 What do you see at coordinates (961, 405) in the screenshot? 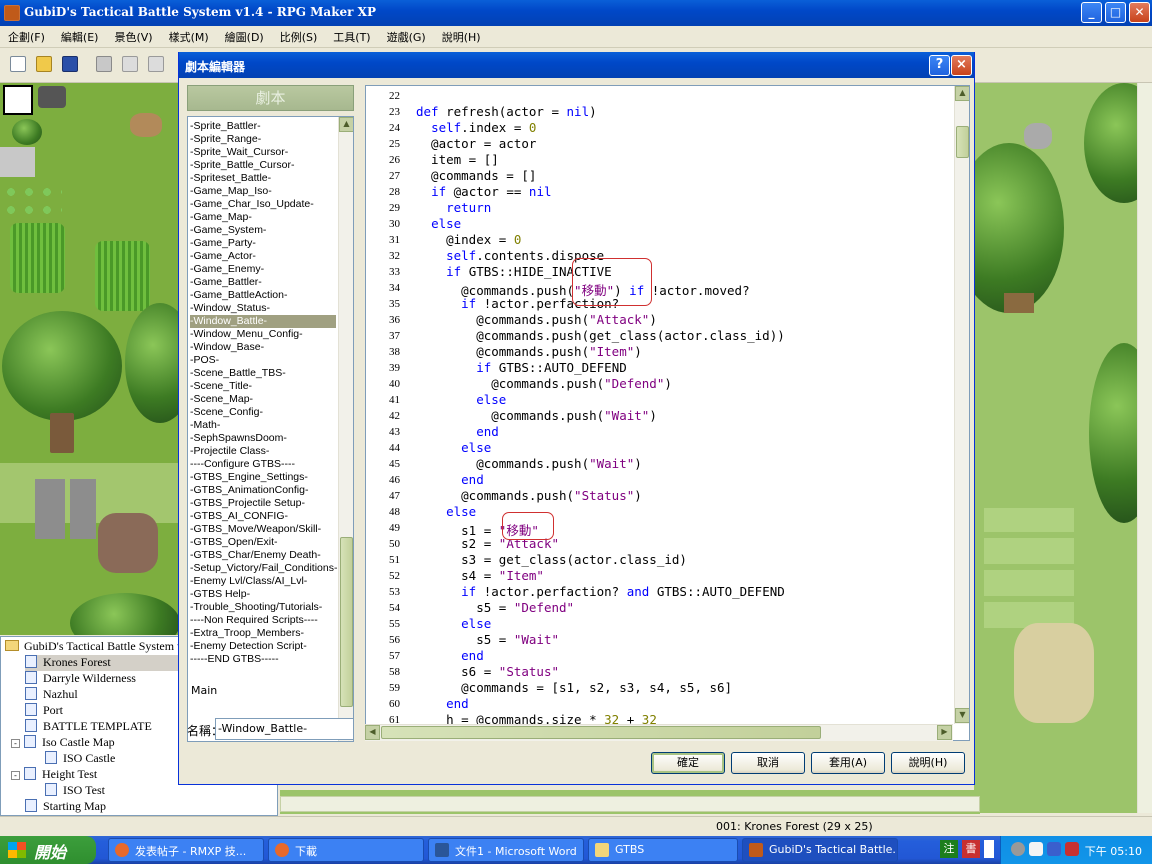
I see `code-vertical-scrollbar: ▲ ▼` at bounding box center [961, 405].